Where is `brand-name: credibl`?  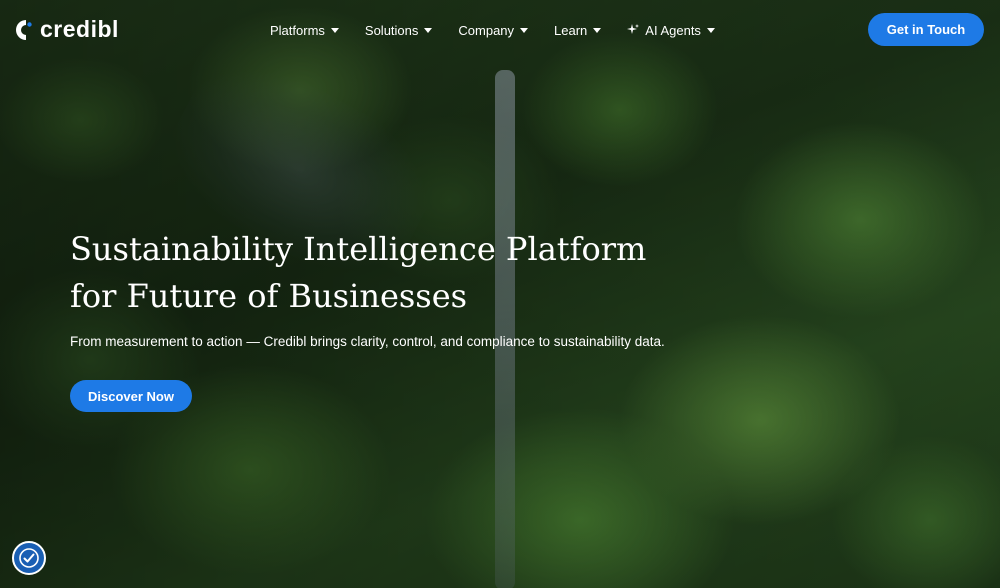
brand-name: credibl is located at coordinates (79, 29).